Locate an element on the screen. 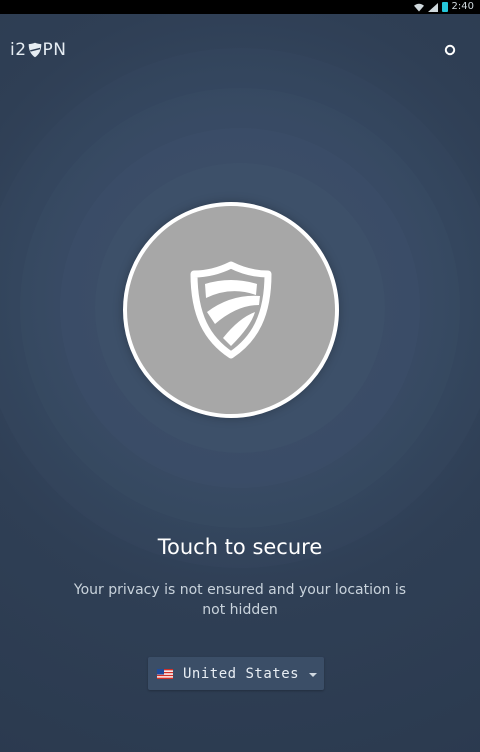 The width and height of the screenshot is (480, 752). connect-button is located at coordinates (231, 310).